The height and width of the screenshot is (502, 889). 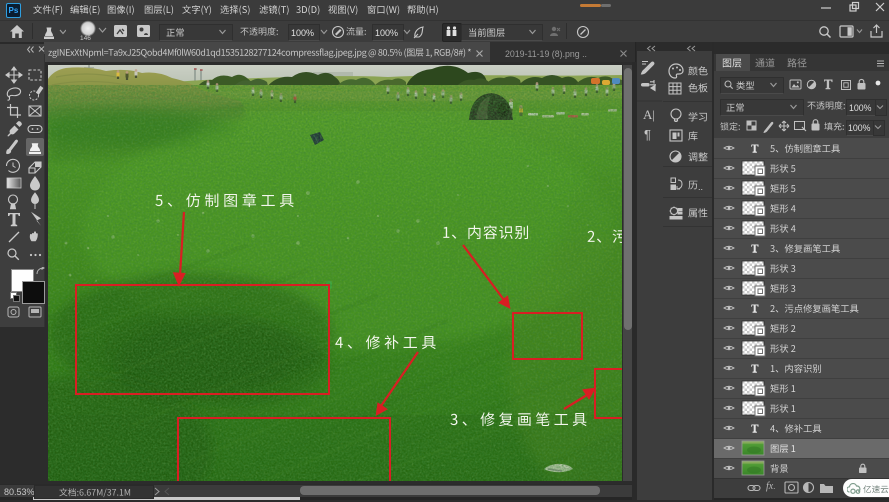 What do you see at coordinates (649, 114) in the screenshot?
I see `svg-text: A|` at bounding box center [649, 114].